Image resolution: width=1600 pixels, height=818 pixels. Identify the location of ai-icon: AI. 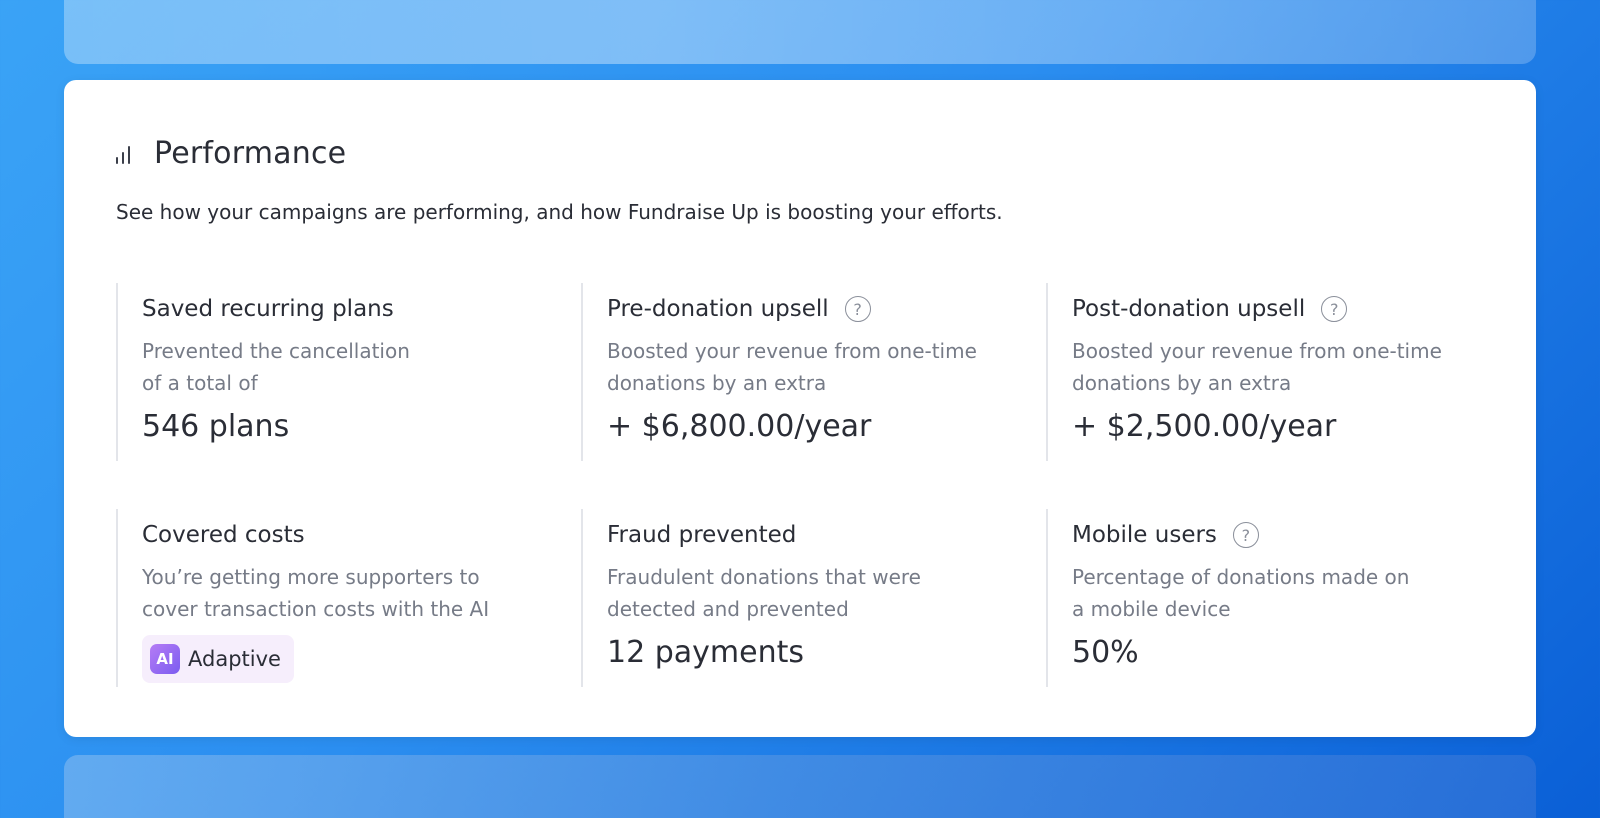
(165, 659).